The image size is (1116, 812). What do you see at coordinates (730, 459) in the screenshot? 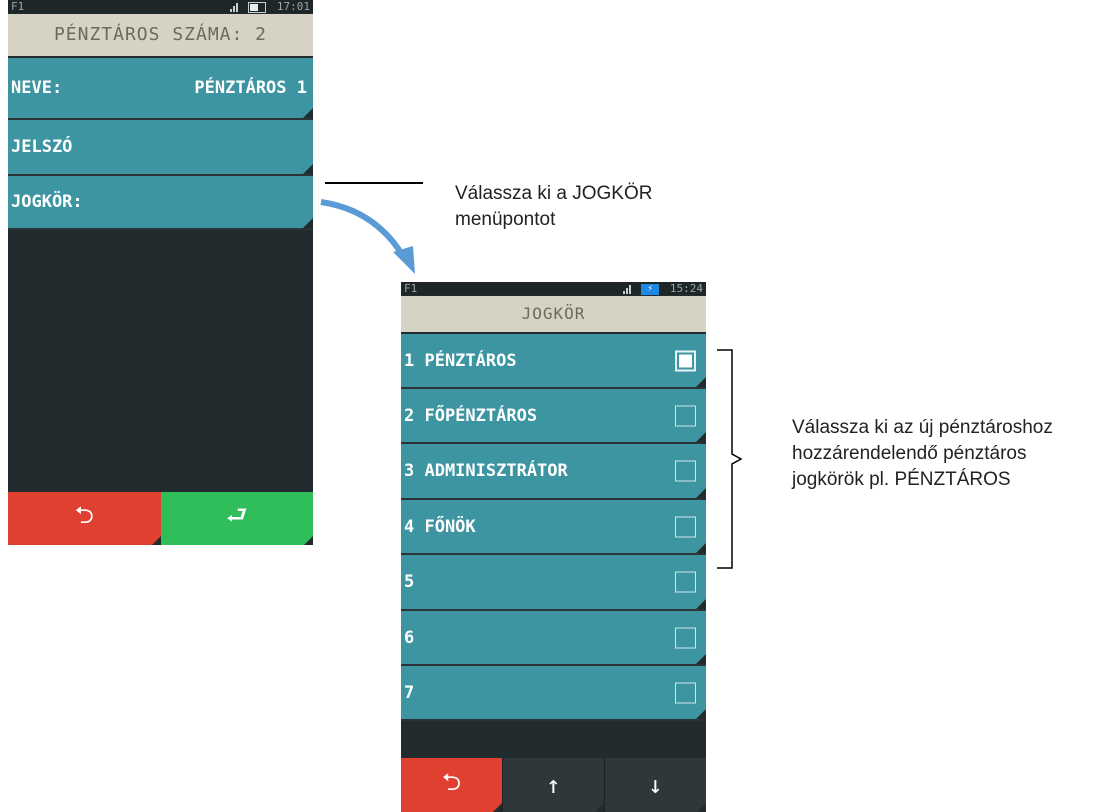
I see `bracket-icon` at bounding box center [730, 459].